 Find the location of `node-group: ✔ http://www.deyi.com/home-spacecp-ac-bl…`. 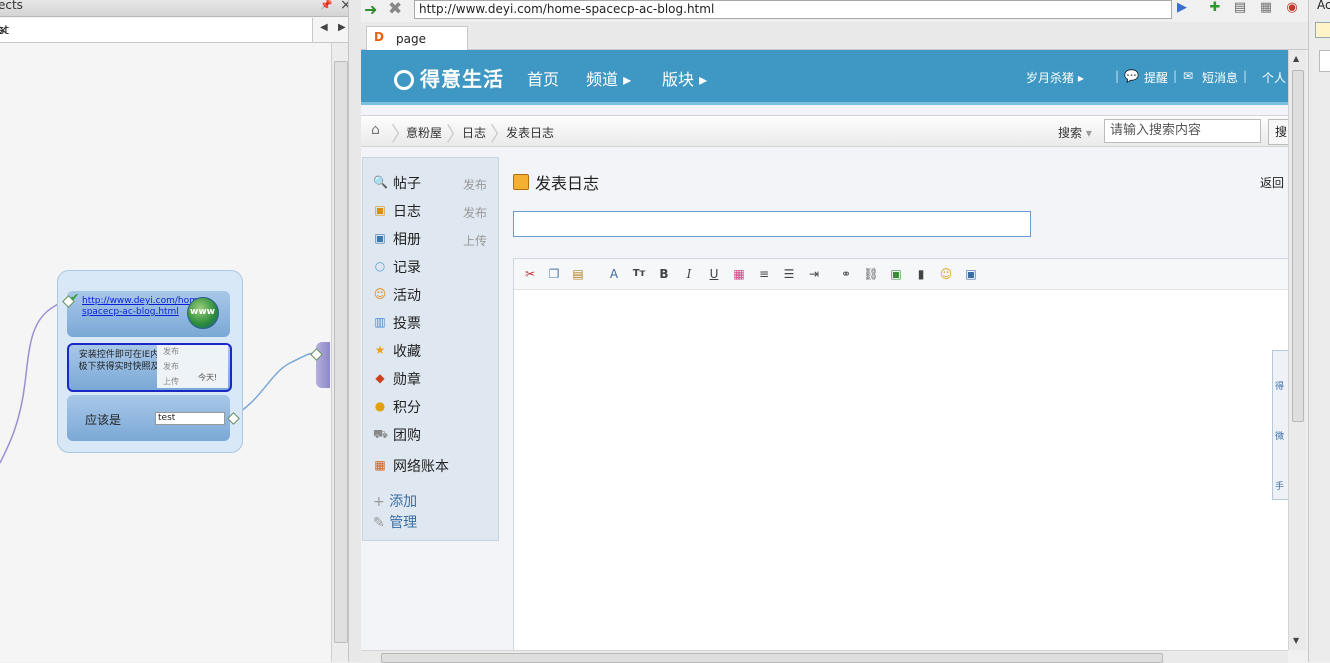

node-group: ✔ http://www.deyi.com/home-spacecp-ac-bl… is located at coordinates (150, 361).